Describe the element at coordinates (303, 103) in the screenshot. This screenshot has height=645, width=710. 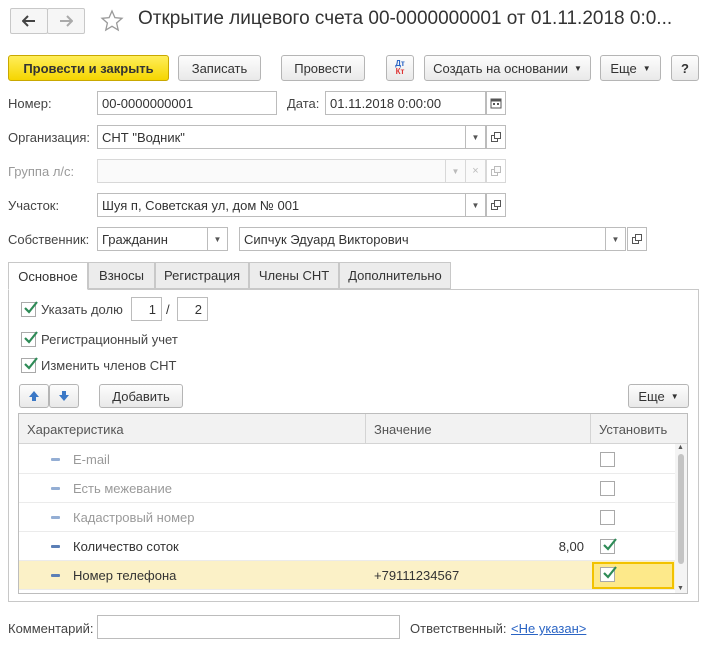
I see `date-label: Дата:` at that location.